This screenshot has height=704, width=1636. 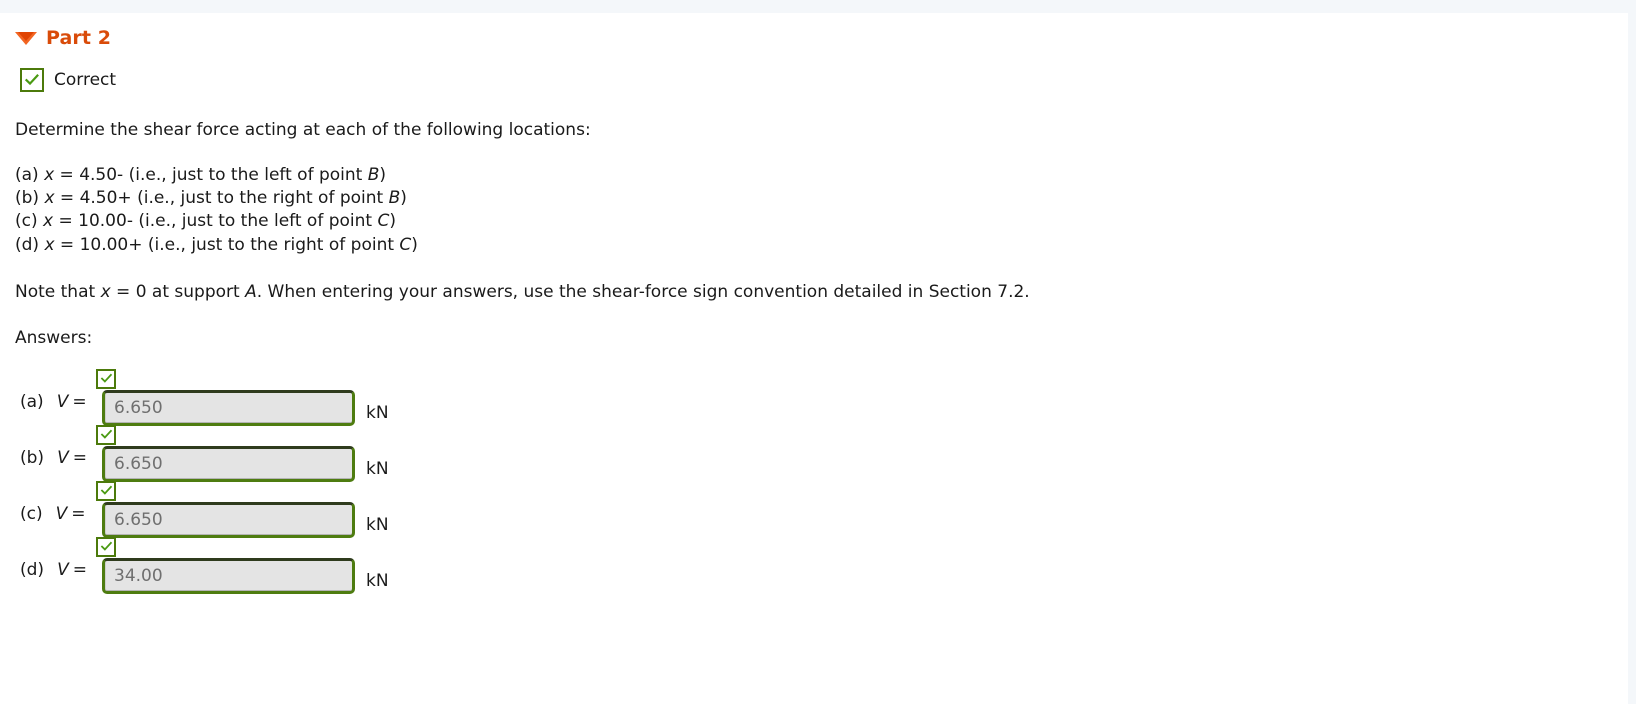 I want to click on answer-field-wrapper: 34.00, so click(x=225, y=565).